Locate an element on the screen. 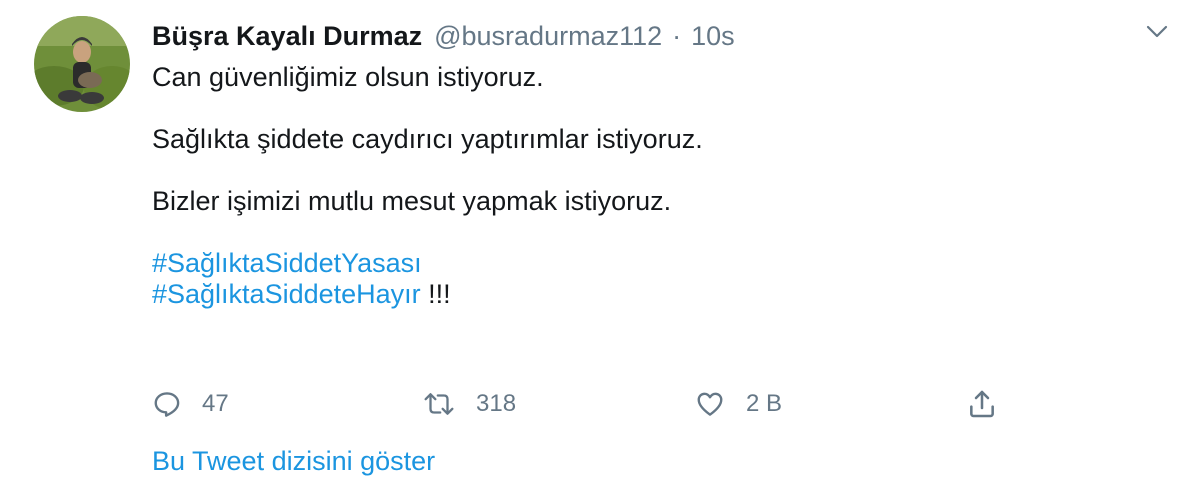  more-options-button is located at coordinates (1157, 33).